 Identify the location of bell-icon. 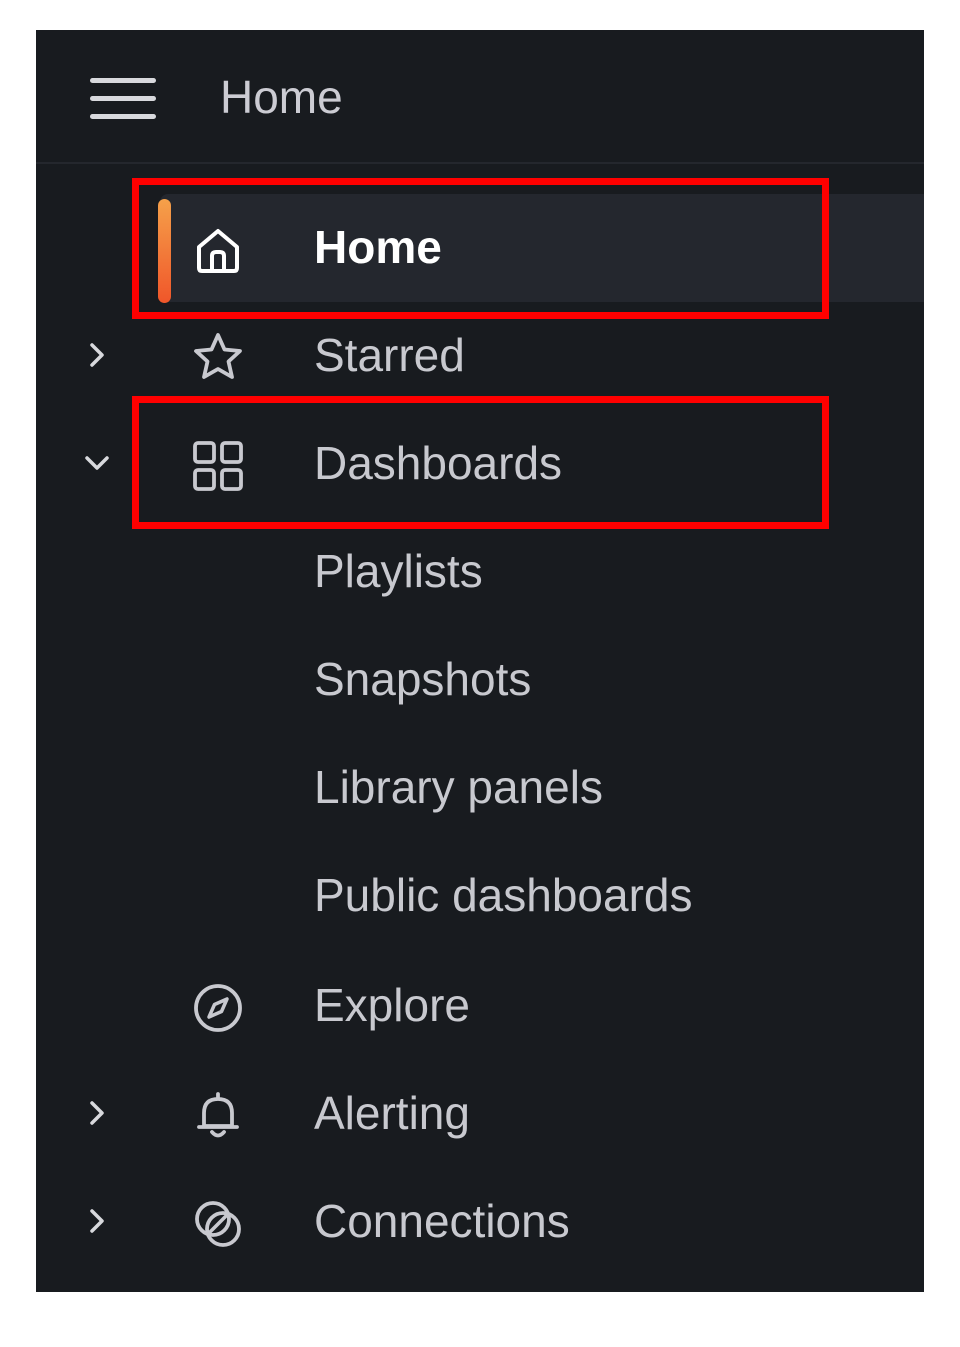
(218, 1115).